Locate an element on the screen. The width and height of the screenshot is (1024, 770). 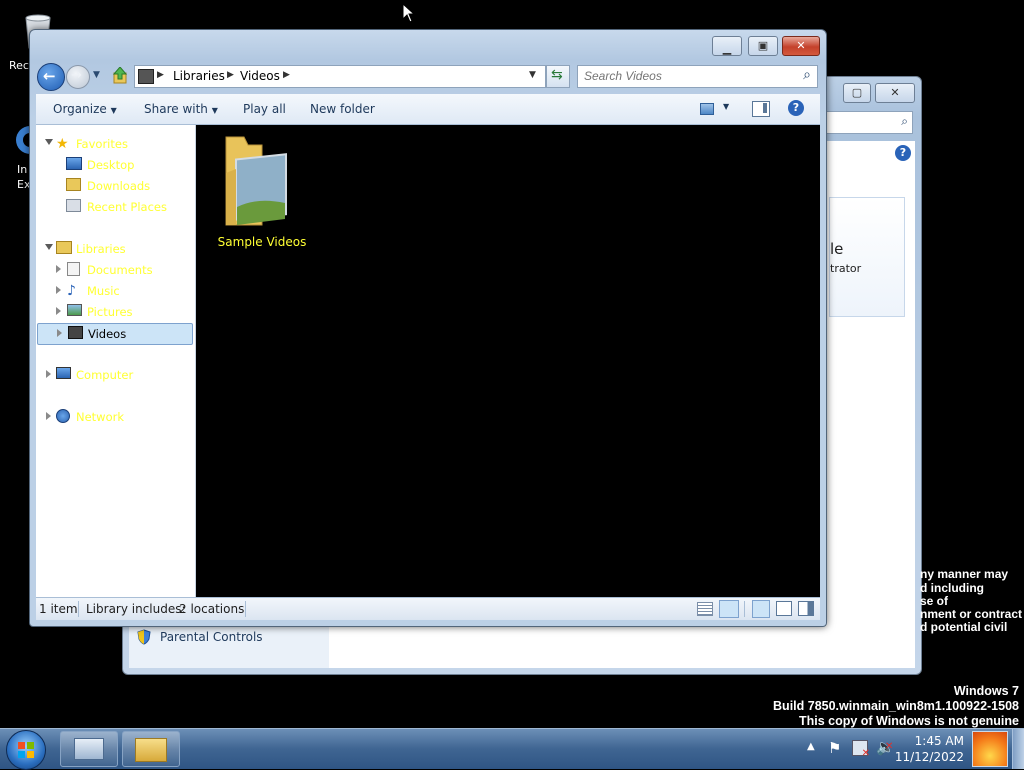
breadcrumb-videos: Videos is located at coordinates (260, 76).